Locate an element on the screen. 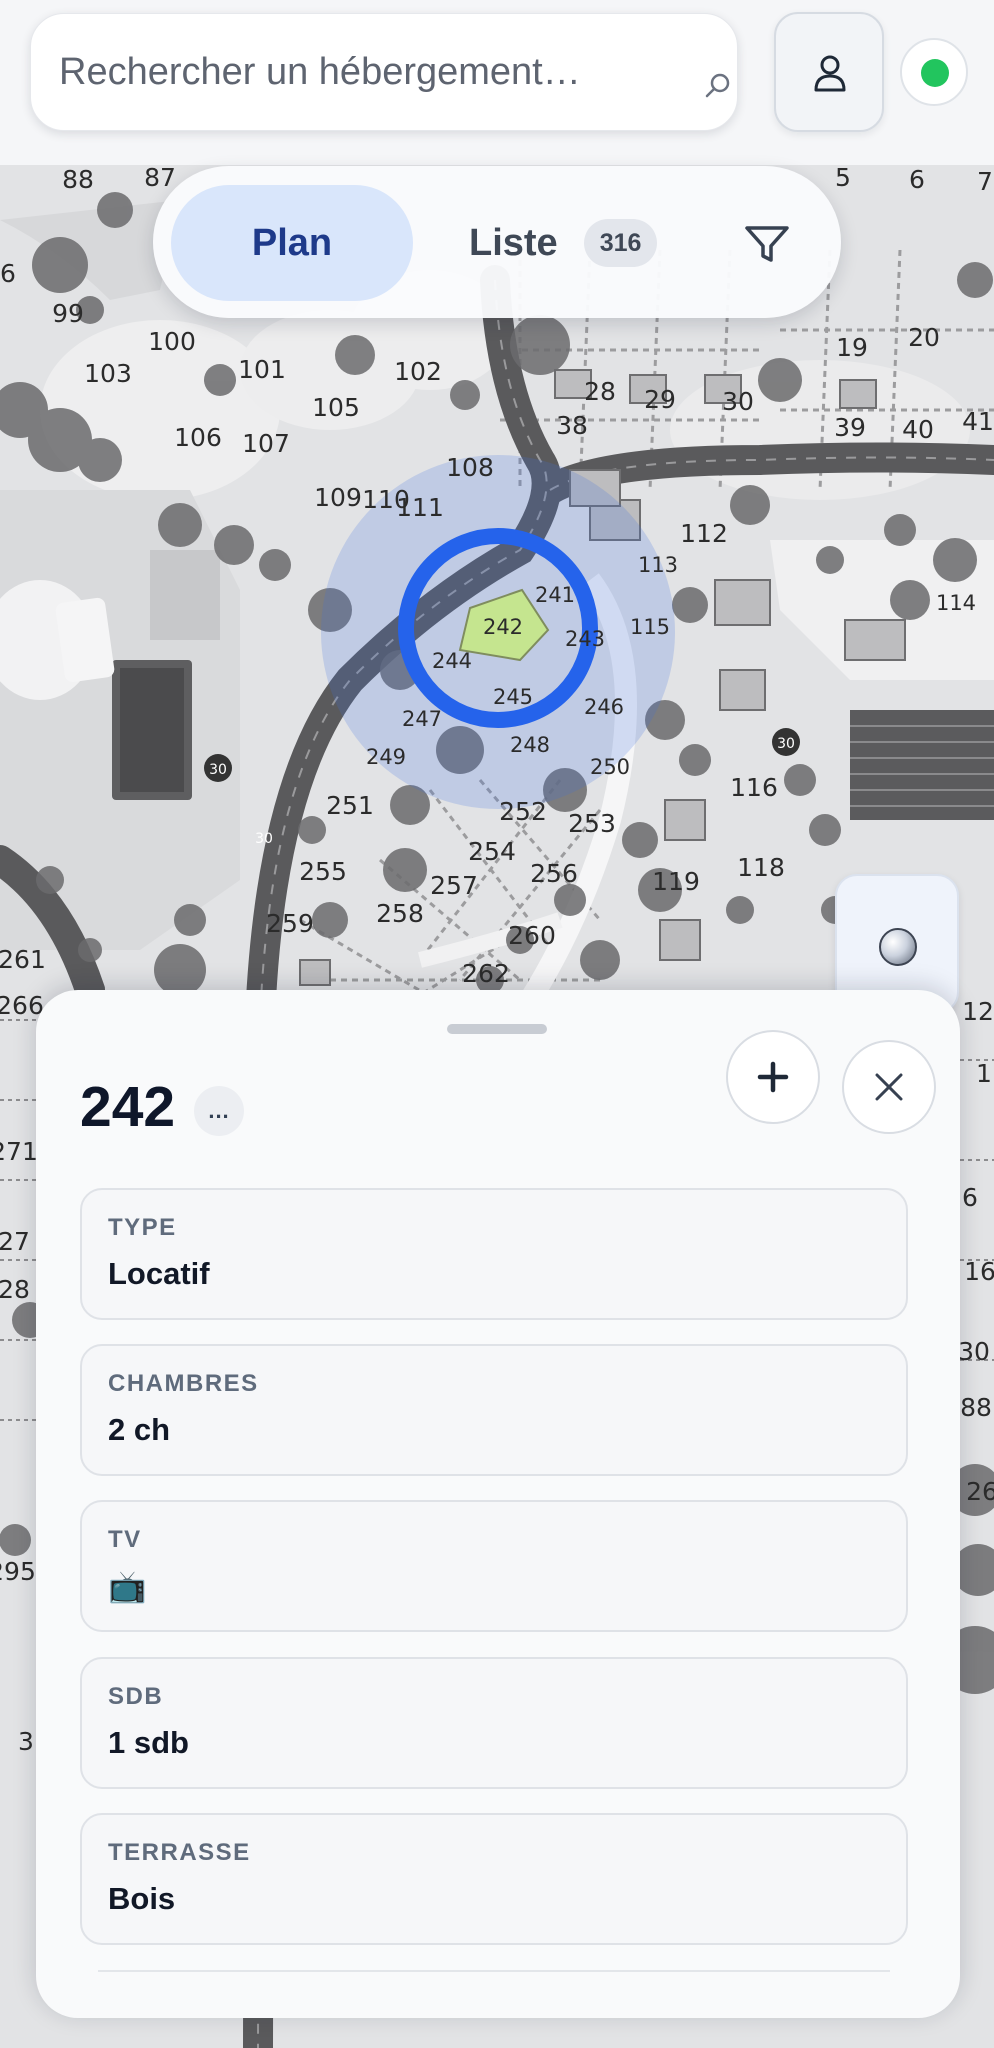  close-icon is located at coordinates (889, 1087).